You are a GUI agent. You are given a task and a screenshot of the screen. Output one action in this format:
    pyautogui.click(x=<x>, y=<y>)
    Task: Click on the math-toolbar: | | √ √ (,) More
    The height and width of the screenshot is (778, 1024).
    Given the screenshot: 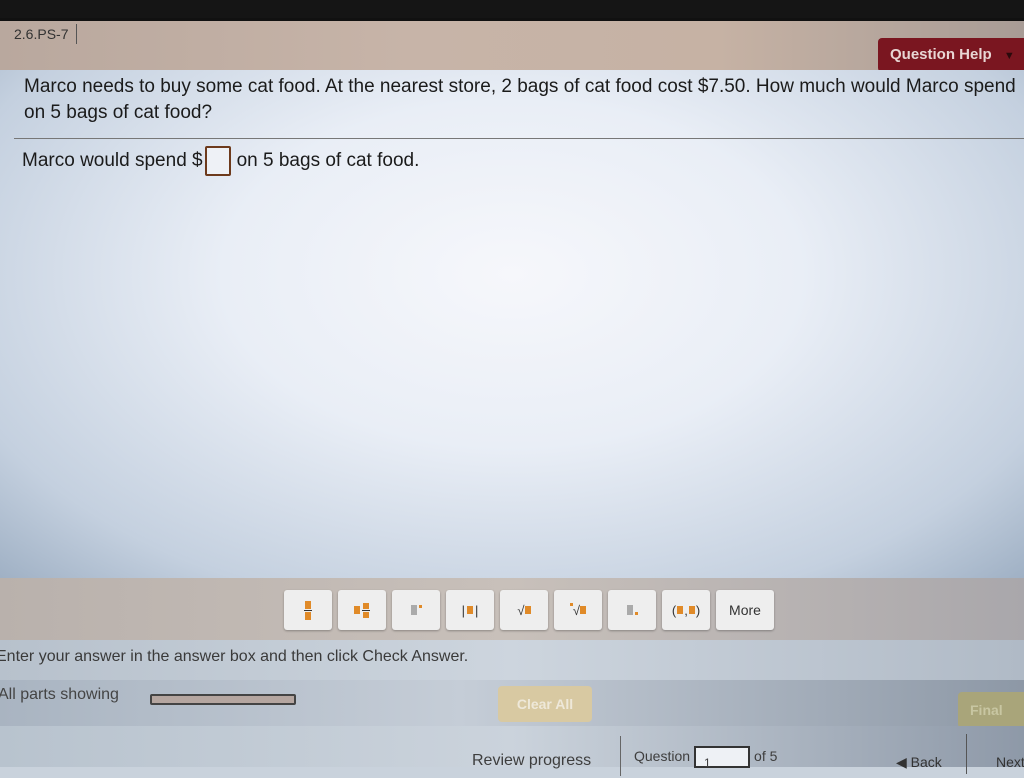 What is the action you would take?
    pyautogui.click(x=512, y=609)
    